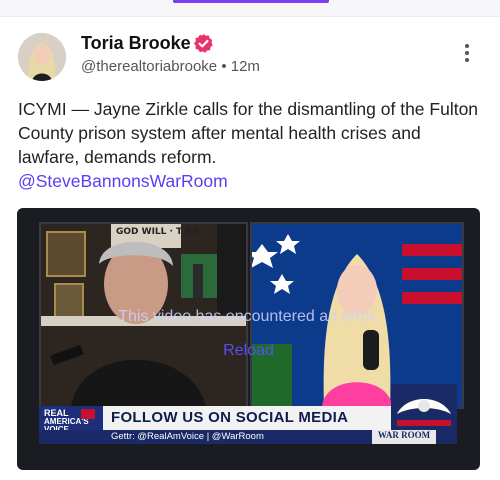  Describe the element at coordinates (157, 232) in the screenshot. I see `sign-text: GOD WILL · T BE` at that location.